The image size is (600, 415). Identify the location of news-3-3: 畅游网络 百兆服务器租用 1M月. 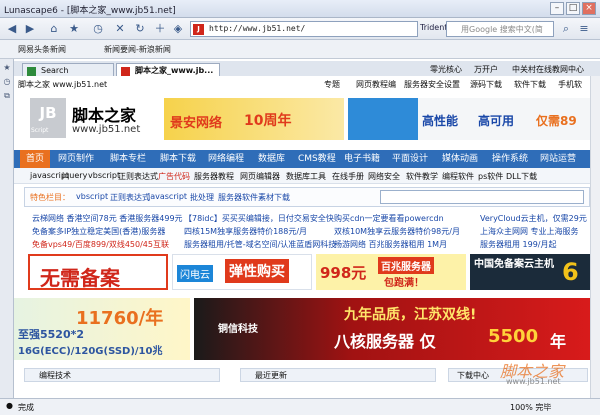
(390, 244).